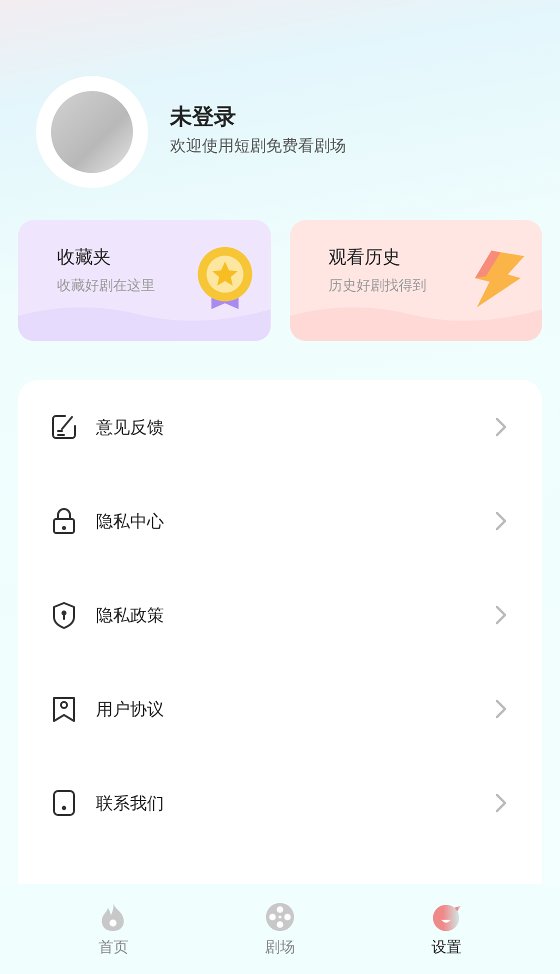 This screenshot has height=974, width=560. I want to click on shortcut-card: 收藏夹 收藏好剧在这里, so click(144, 280).